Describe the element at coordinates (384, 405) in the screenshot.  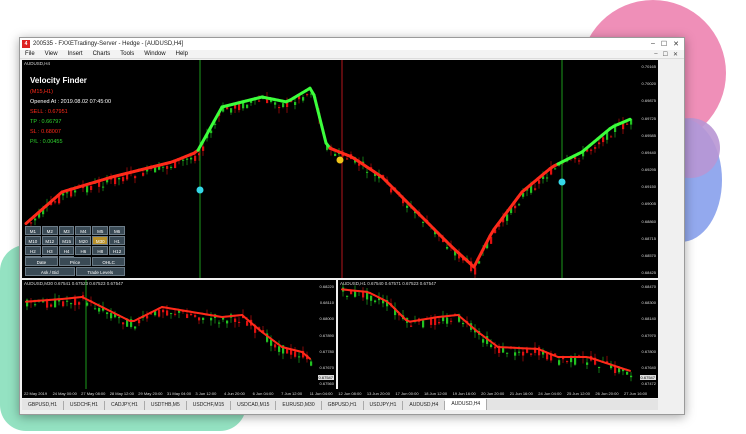
I see `chart-tab: USDJPY,H1` at that location.